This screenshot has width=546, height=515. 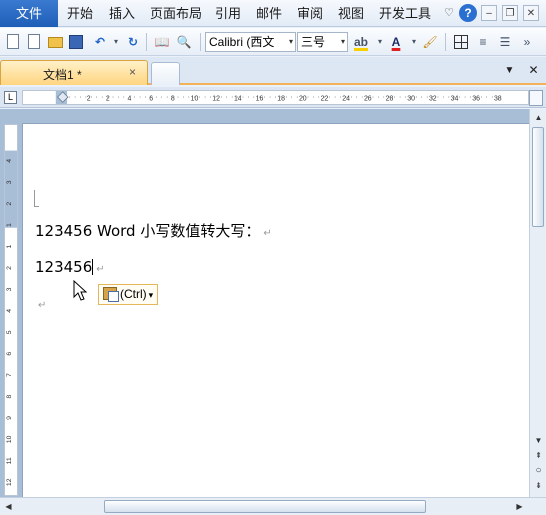 I want to click on close-icon: ✕, so click(x=531, y=13).